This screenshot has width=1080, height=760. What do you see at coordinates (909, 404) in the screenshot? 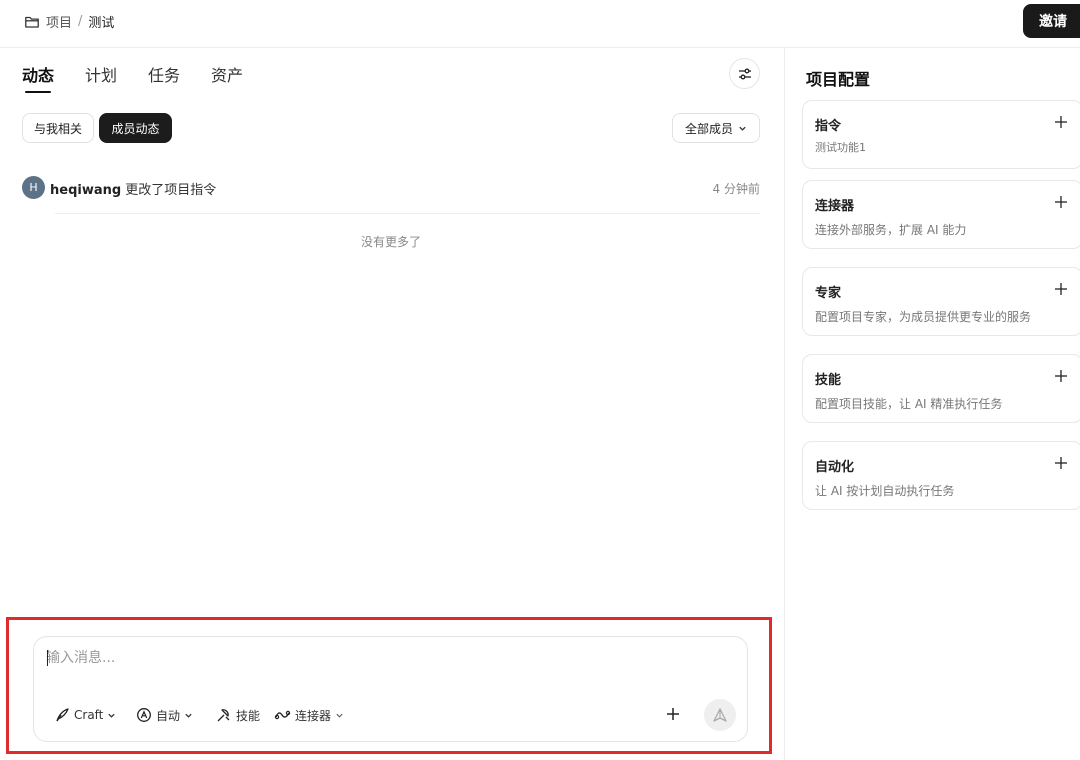
I see `card-desc: 配置项目技能，让 AI 精准执行任务` at bounding box center [909, 404].